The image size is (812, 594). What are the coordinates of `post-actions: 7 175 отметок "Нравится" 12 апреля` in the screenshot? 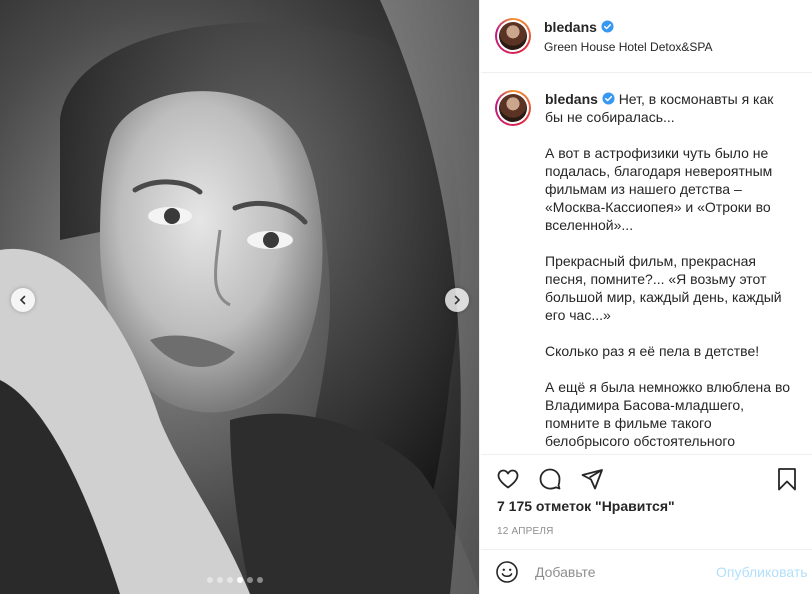 It's located at (646, 501).